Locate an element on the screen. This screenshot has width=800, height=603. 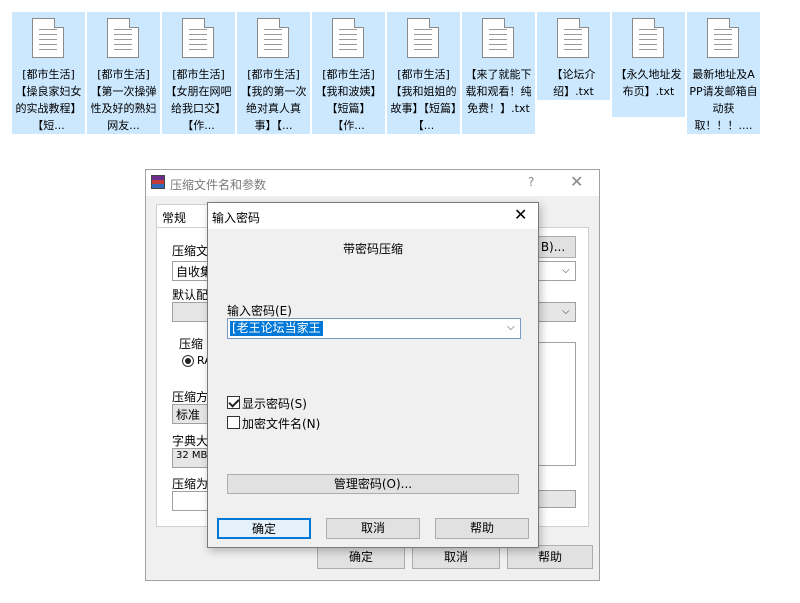
dialog-title-bar: 压缩文件名和参数 ? ✕ is located at coordinates (372, 183).